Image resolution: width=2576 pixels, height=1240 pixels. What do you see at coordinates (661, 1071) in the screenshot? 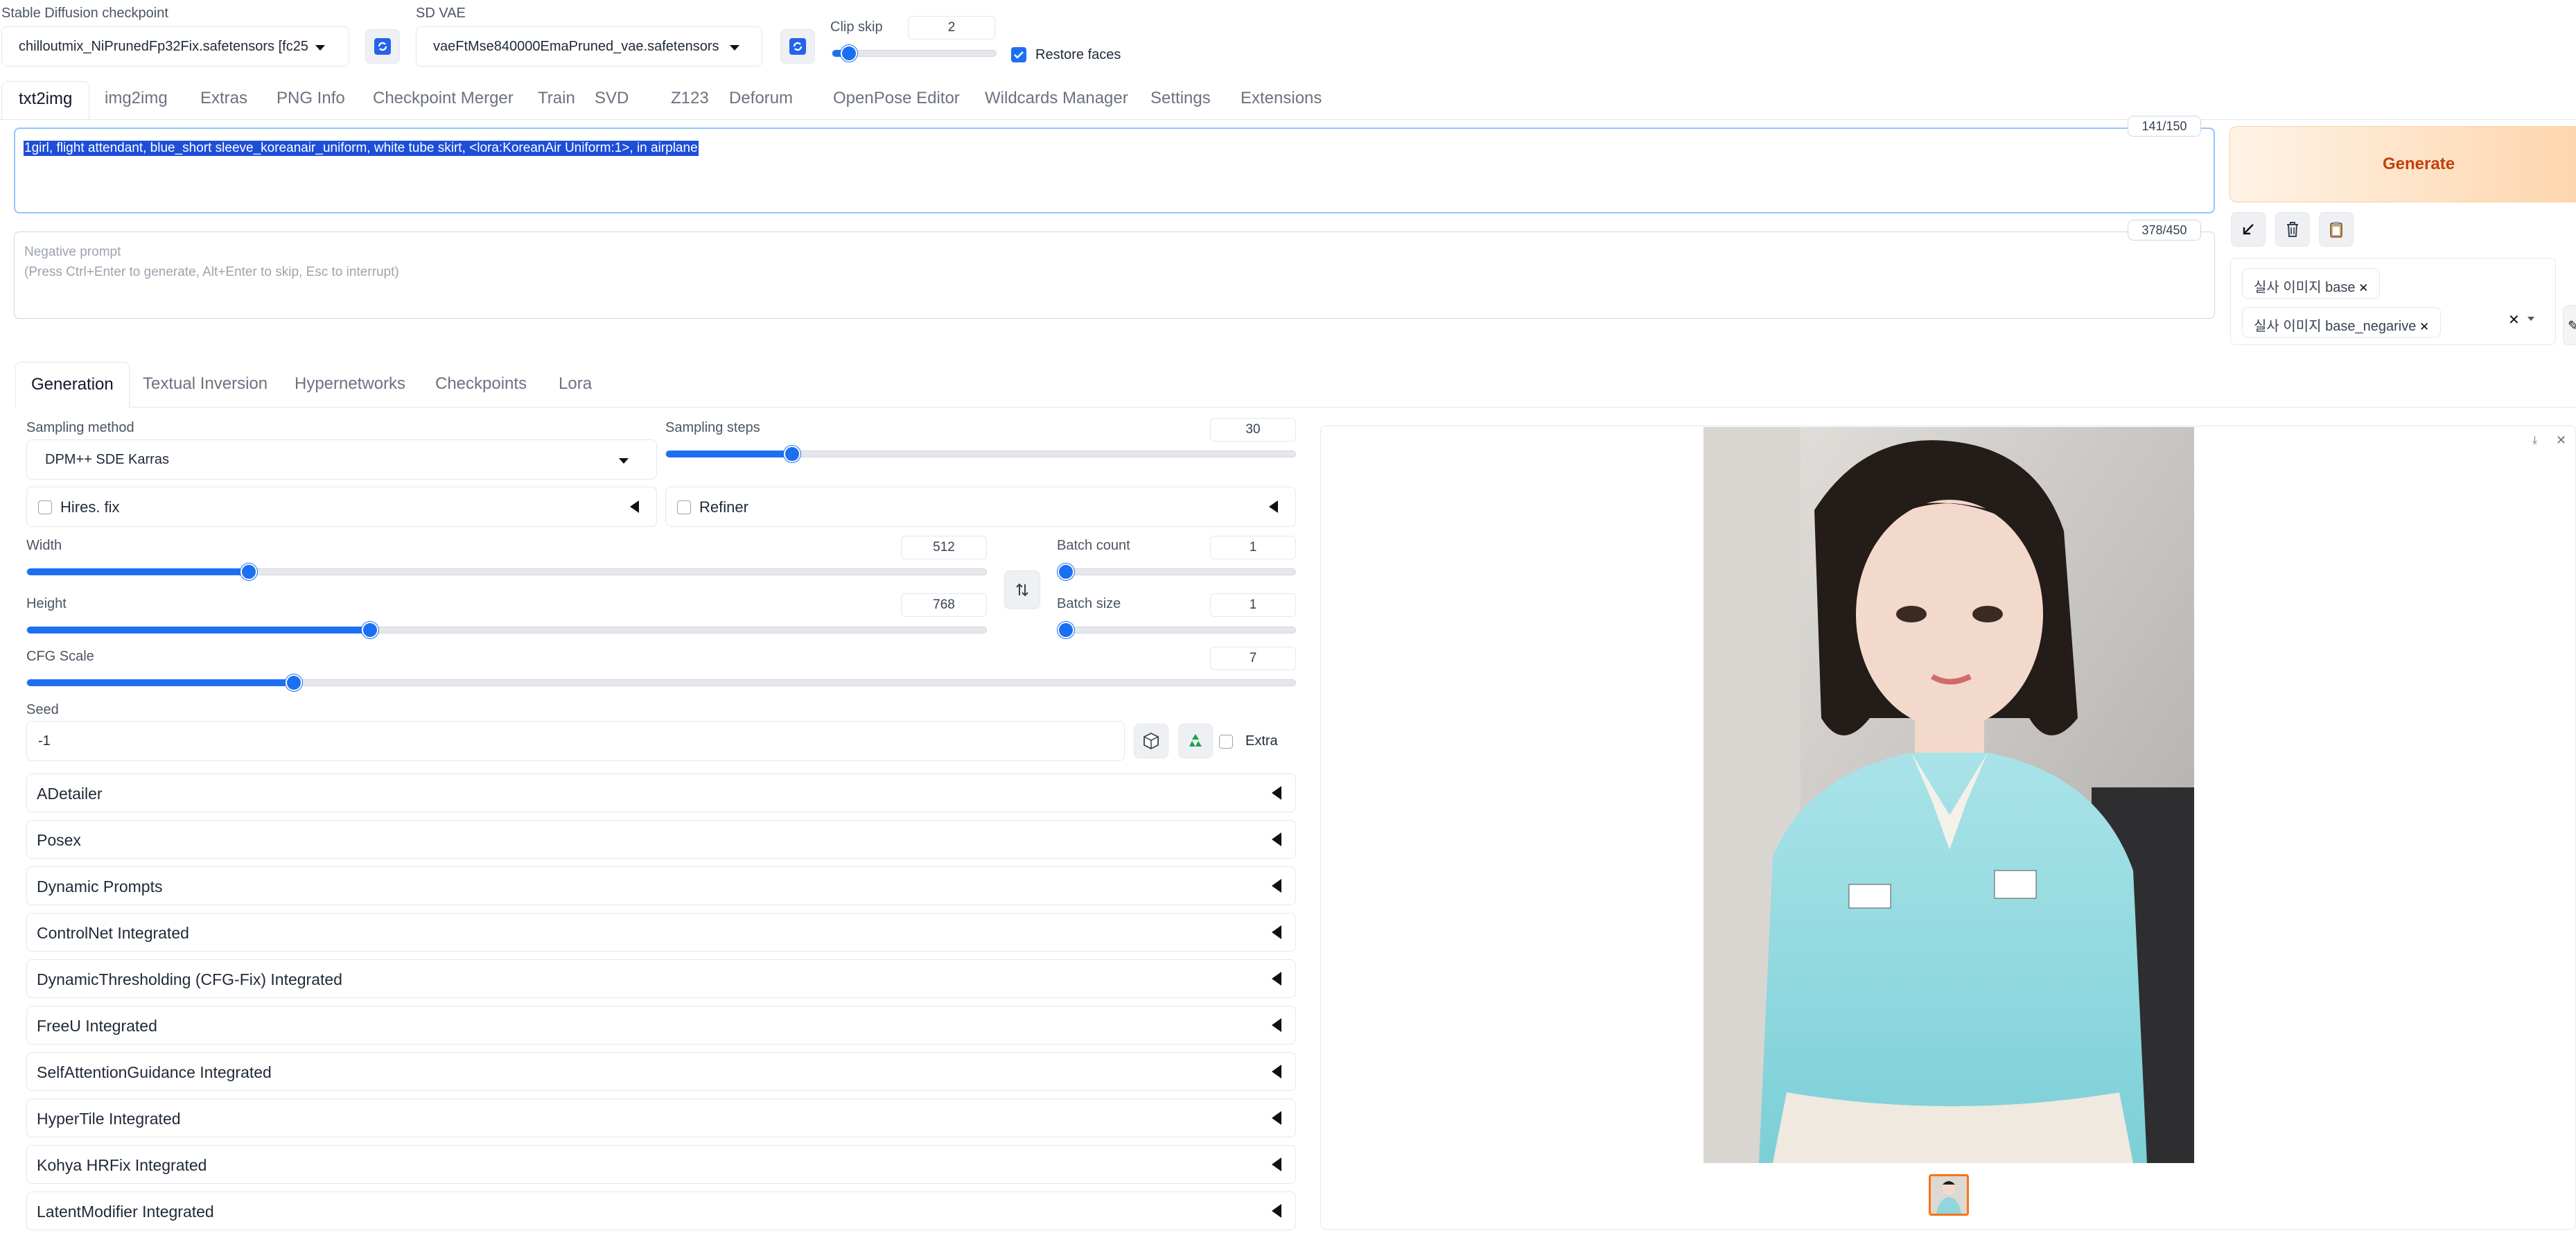
I see `accordion-selfattentionguidance-integrated: SelfAttentionGuidance Integrated` at bounding box center [661, 1071].